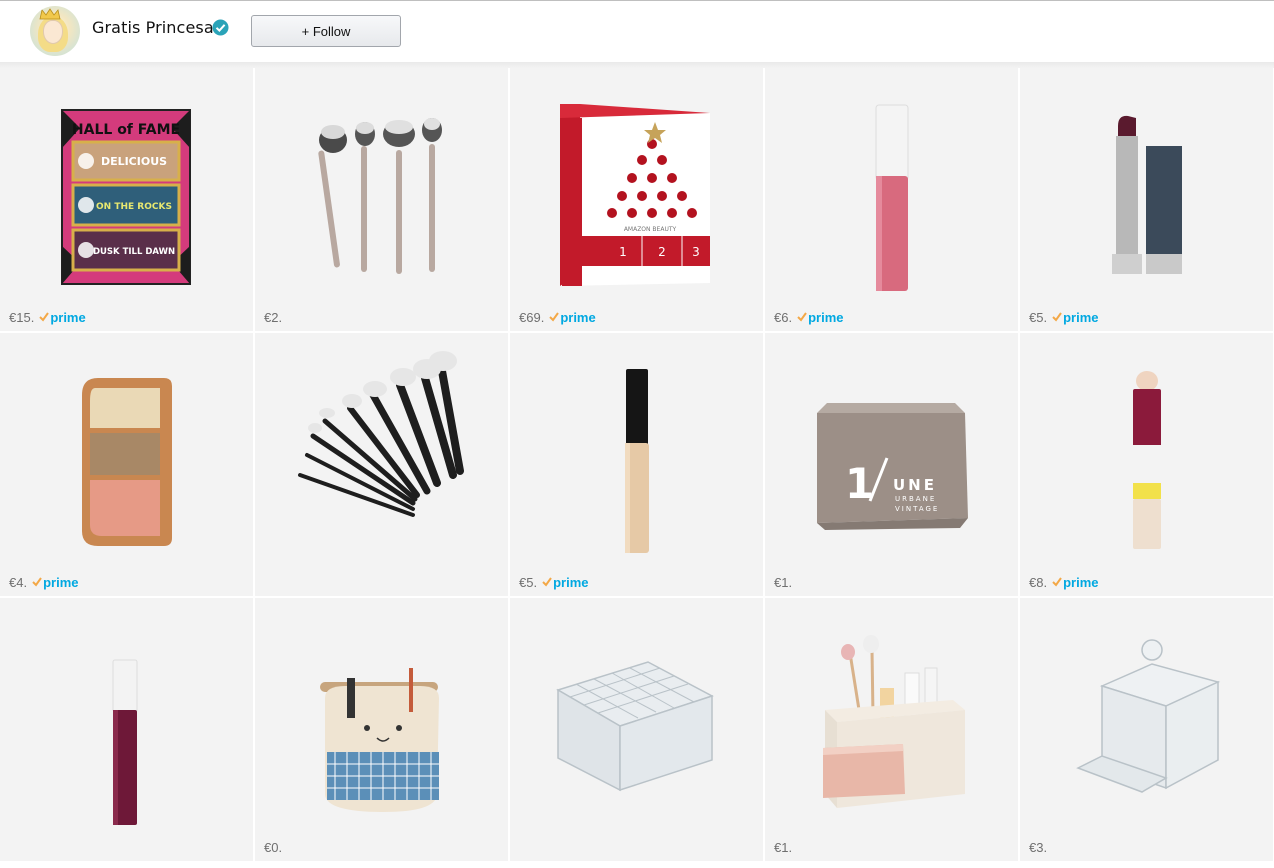 This screenshot has width=1274, height=868. What do you see at coordinates (662, 252) in the screenshot?
I see `door-number: 2` at bounding box center [662, 252].